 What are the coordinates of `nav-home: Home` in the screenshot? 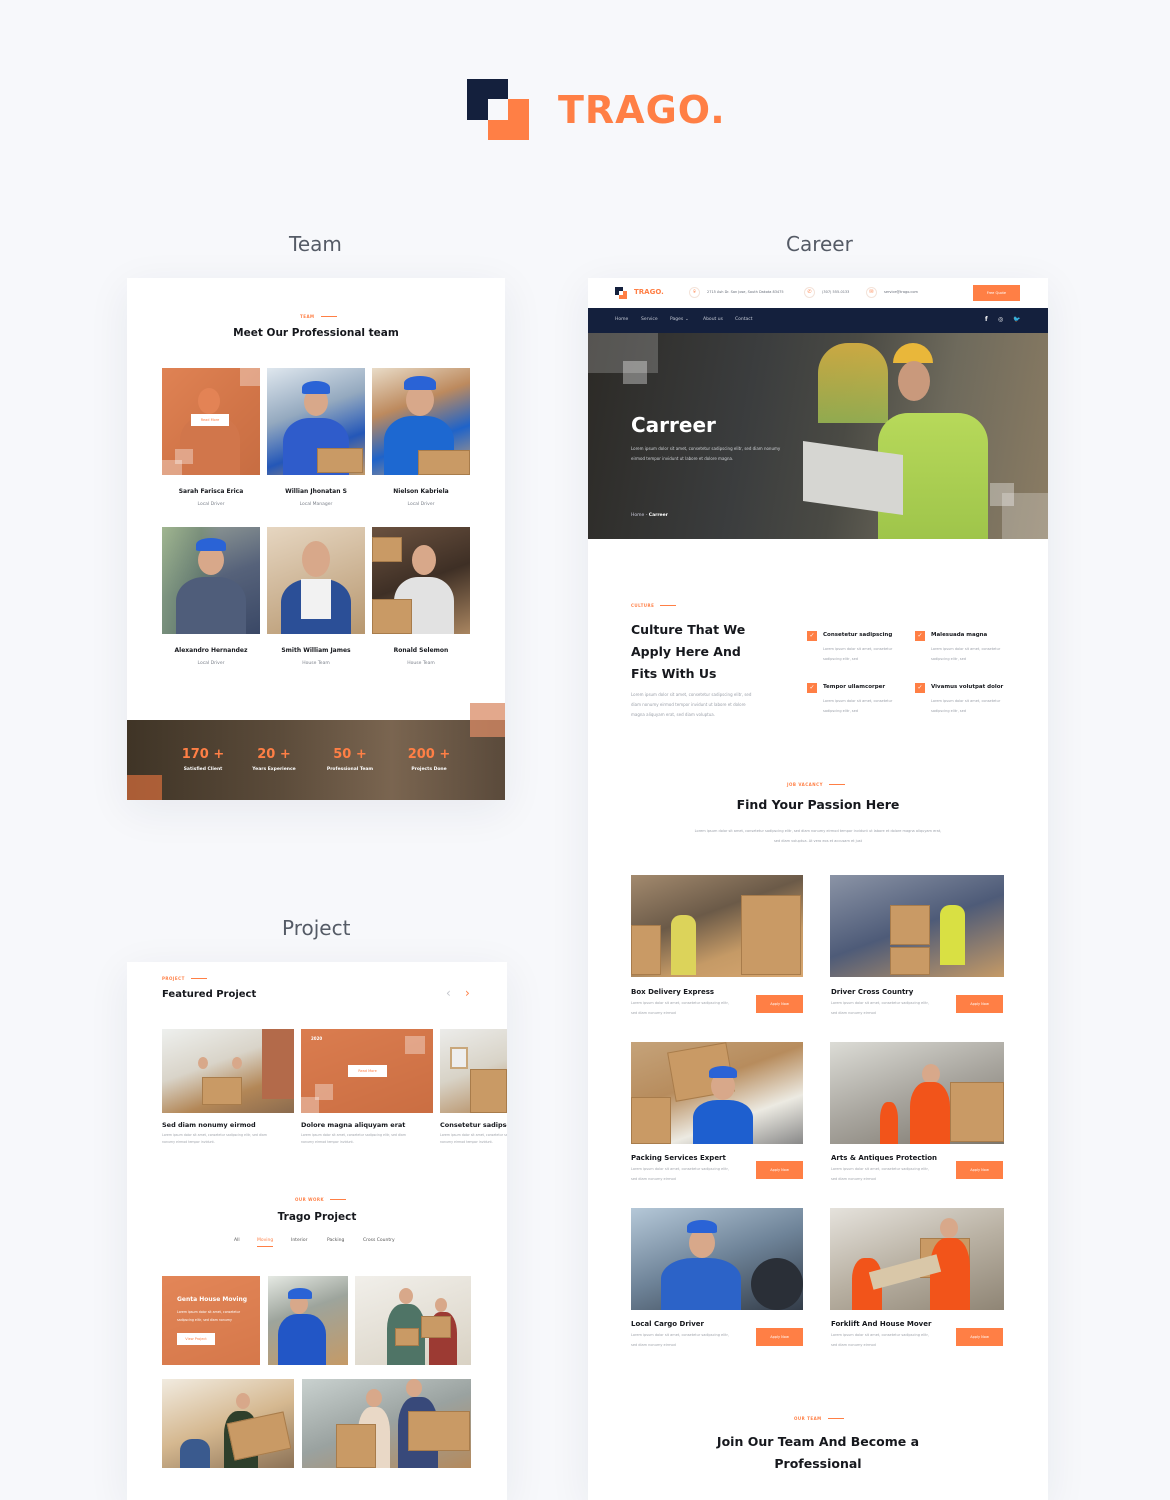 It's located at (621, 319).